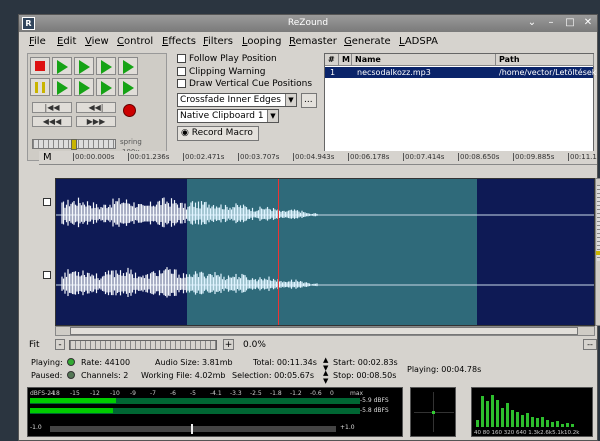 The height and width of the screenshot is (441, 600). I want to click on draw-cues-checkbox: Draw Vertical Cue Positions, so click(252, 85).